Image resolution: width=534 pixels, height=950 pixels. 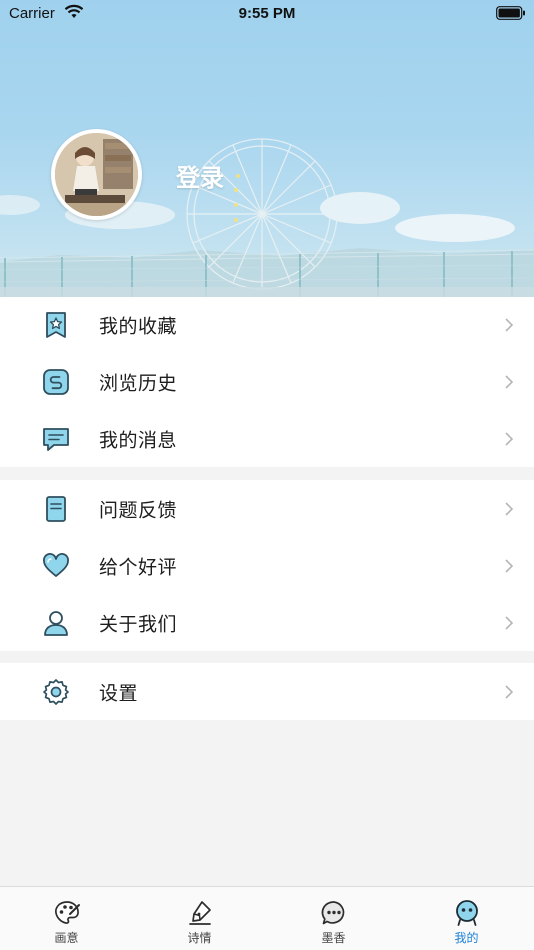 What do you see at coordinates (67, 912) in the screenshot?
I see `palette-icon` at bounding box center [67, 912].